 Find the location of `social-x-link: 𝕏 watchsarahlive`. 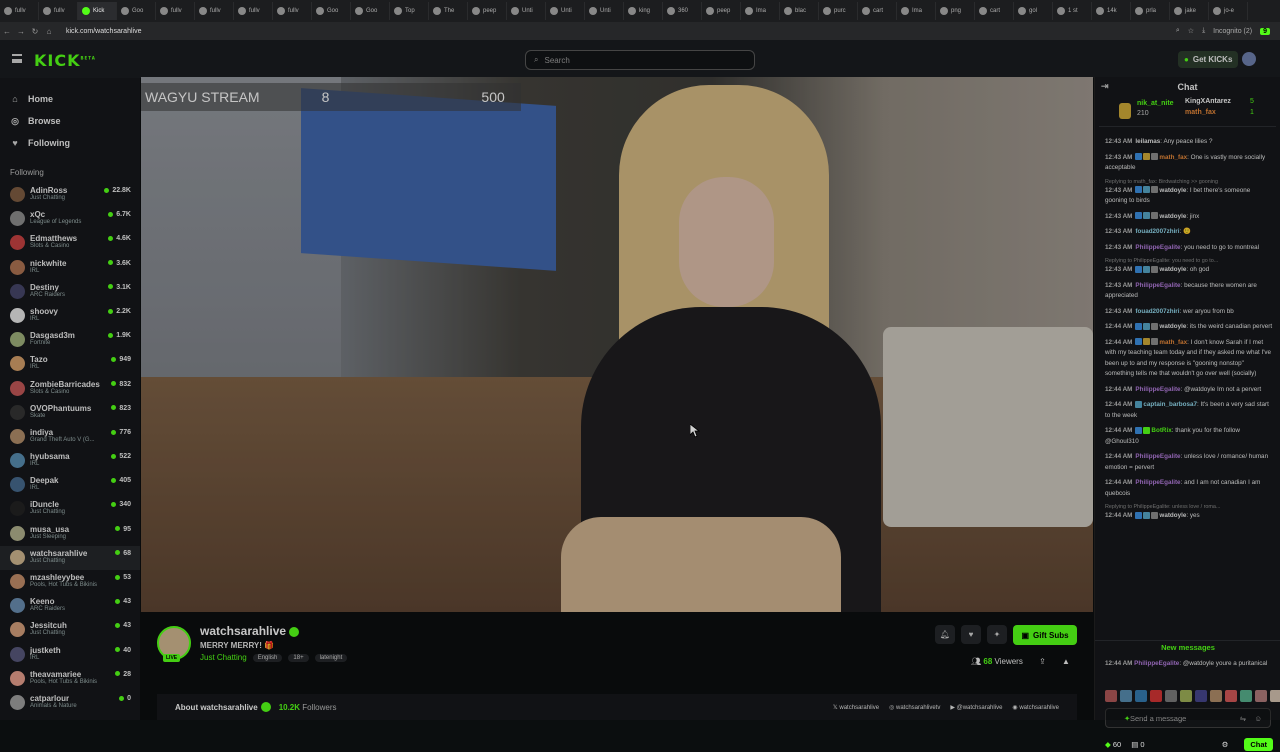

social-x-link: 𝕏 watchsarahlive is located at coordinates (856, 707).